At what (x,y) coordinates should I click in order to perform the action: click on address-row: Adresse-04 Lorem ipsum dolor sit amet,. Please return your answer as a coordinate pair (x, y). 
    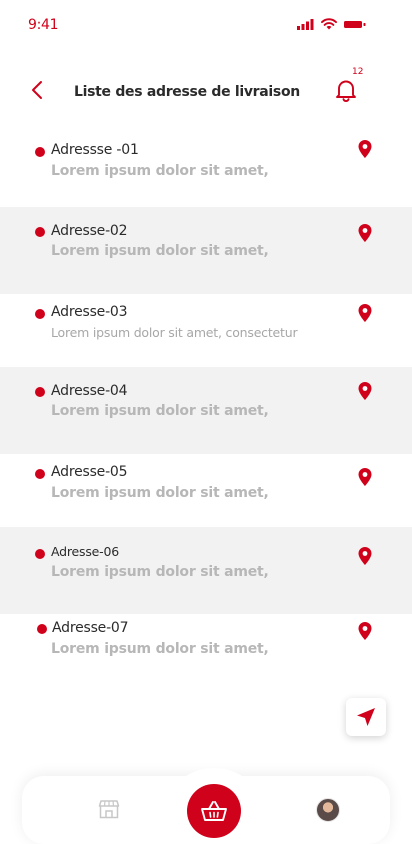
    Looking at the image, I should click on (206, 410).